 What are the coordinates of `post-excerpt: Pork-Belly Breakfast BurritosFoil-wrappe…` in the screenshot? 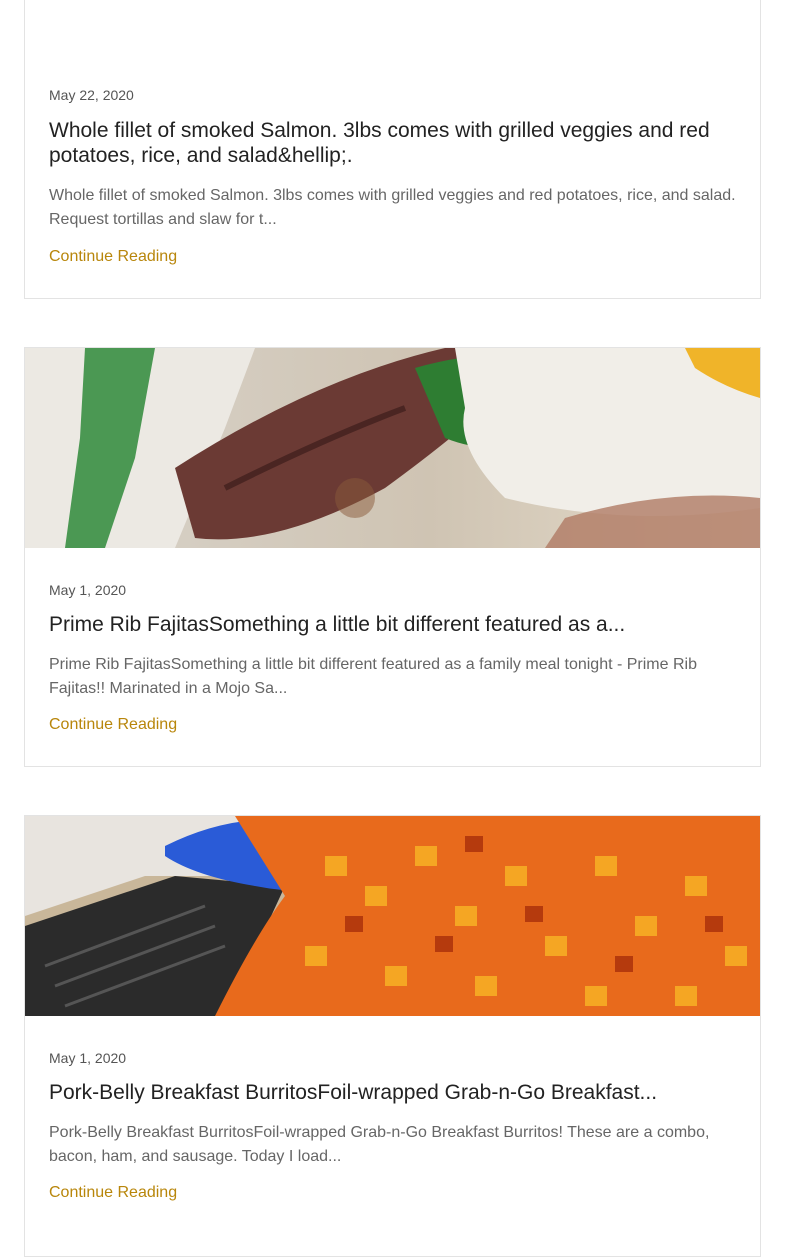 It's located at (379, 1144).